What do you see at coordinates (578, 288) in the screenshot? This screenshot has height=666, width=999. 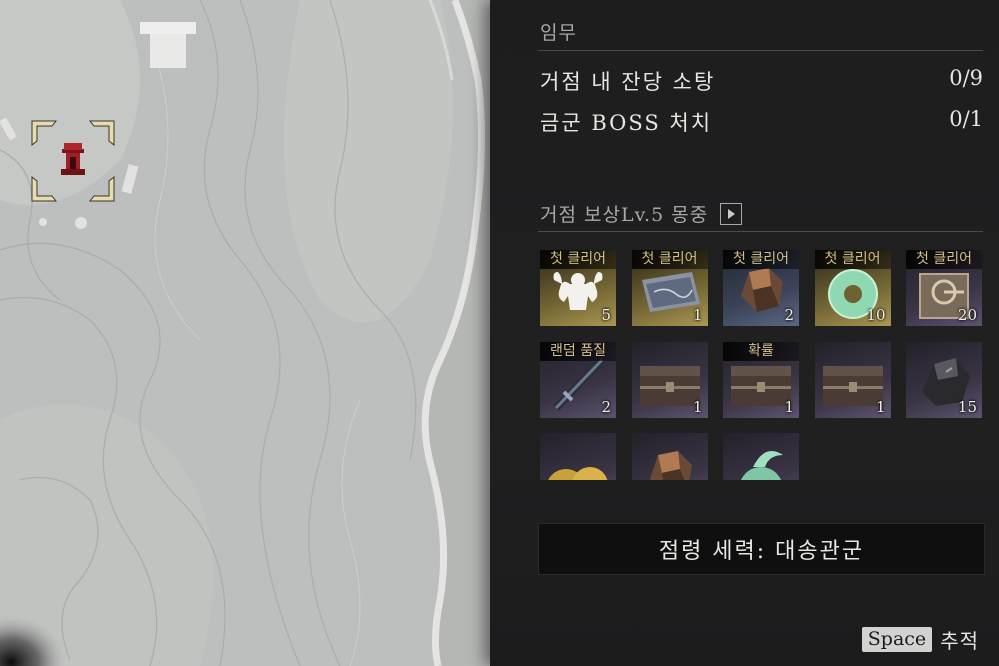 I see `reward-slot: 첫 클리어 5` at bounding box center [578, 288].